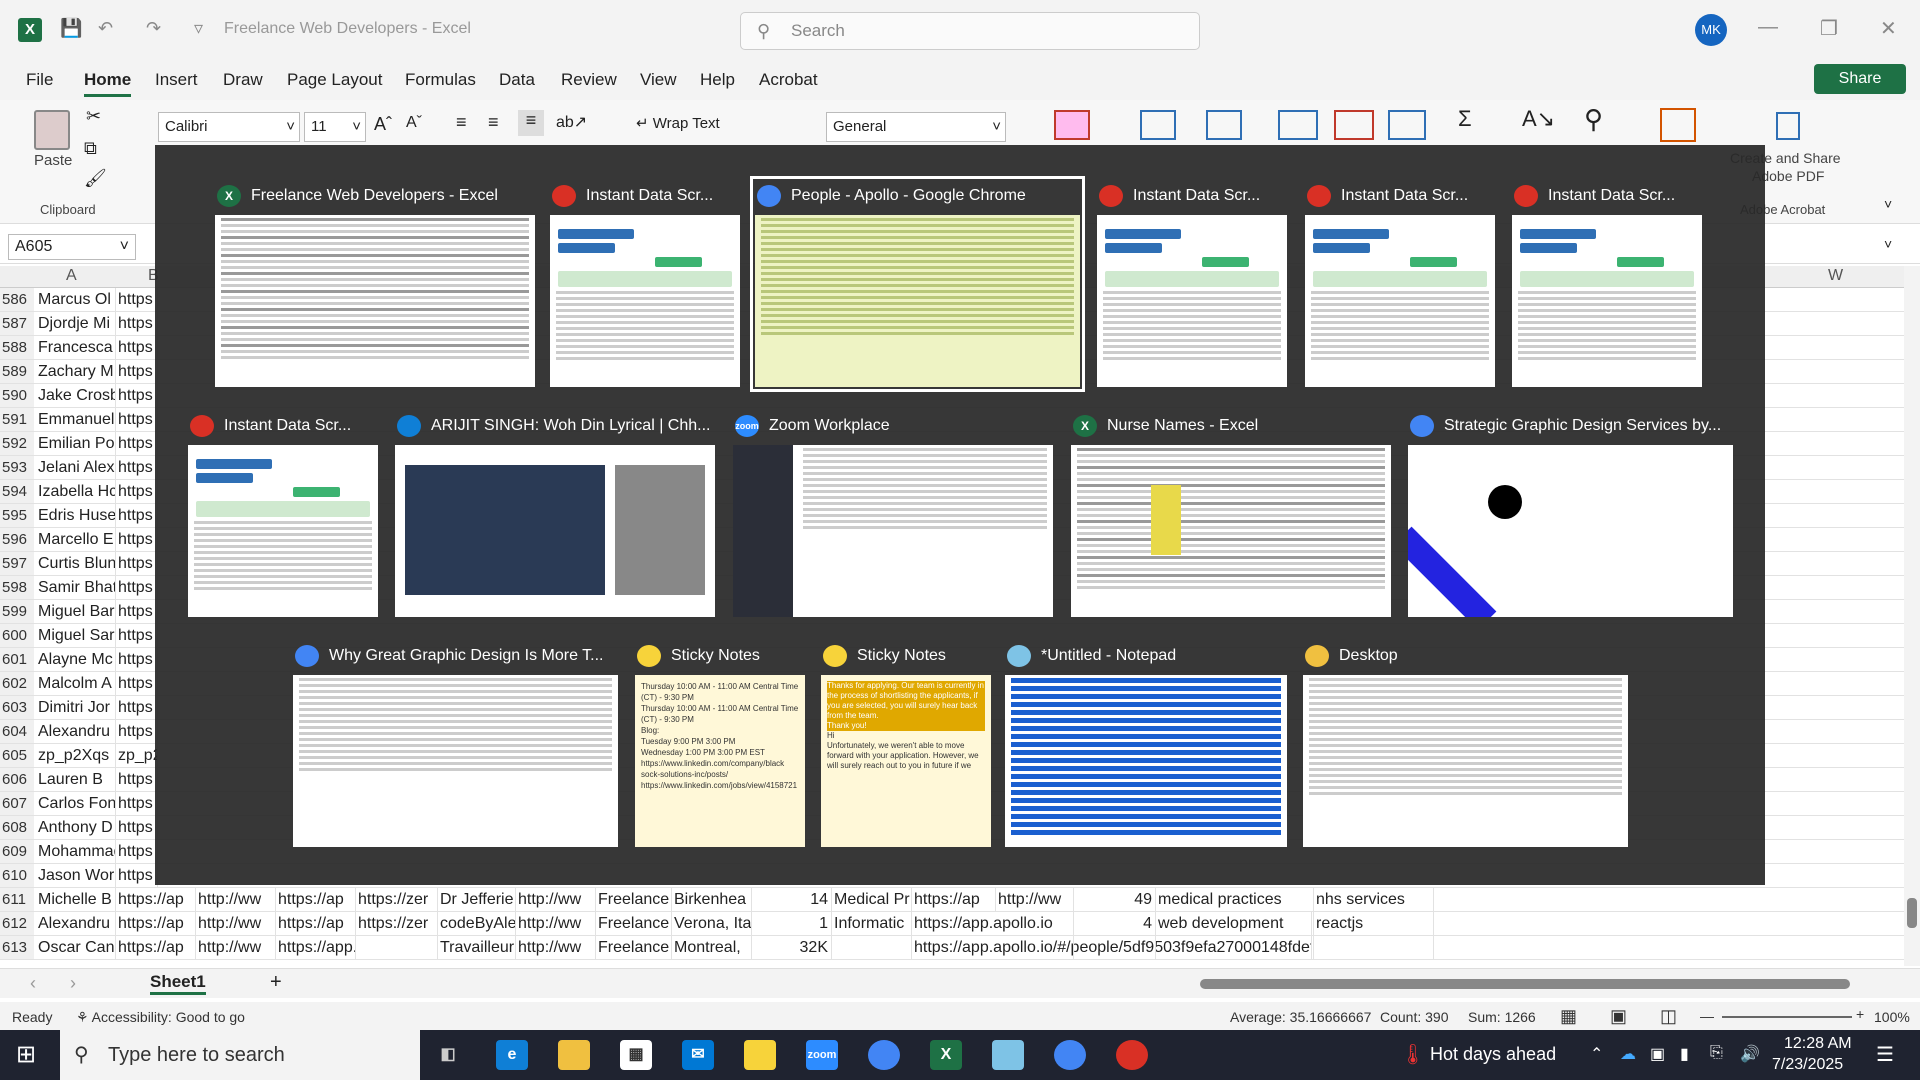 This screenshot has height=1080, width=1920. Describe the element at coordinates (1407, 125) in the screenshot. I see `format-cells-icon` at that location.